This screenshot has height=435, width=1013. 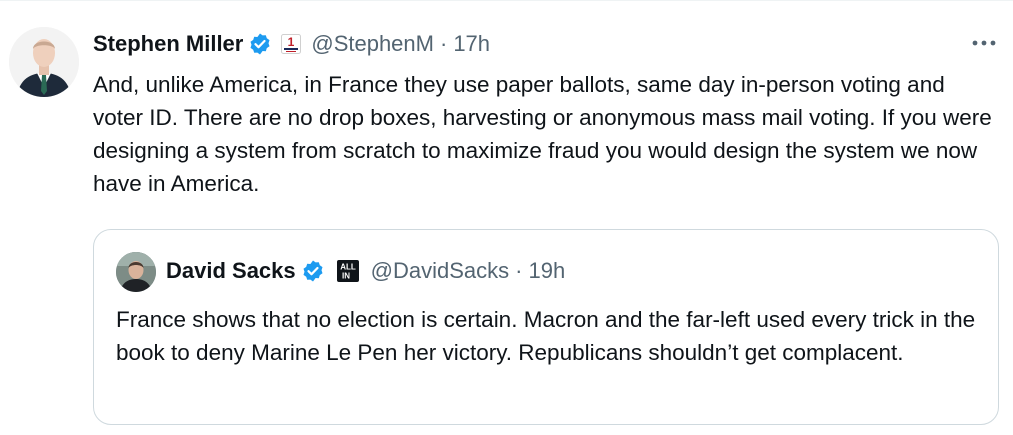 What do you see at coordinates (346, 276) in the screenshot?
I see `allin-badge-bottom-text: IN` at bounding box center [346, 276].